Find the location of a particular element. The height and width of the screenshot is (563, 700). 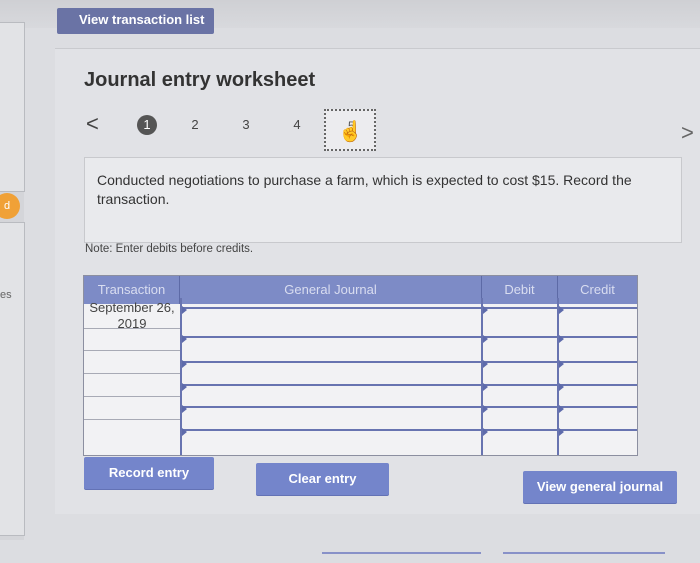

hand-pointer-icon: ☝ is located at coordinates (350, 132).